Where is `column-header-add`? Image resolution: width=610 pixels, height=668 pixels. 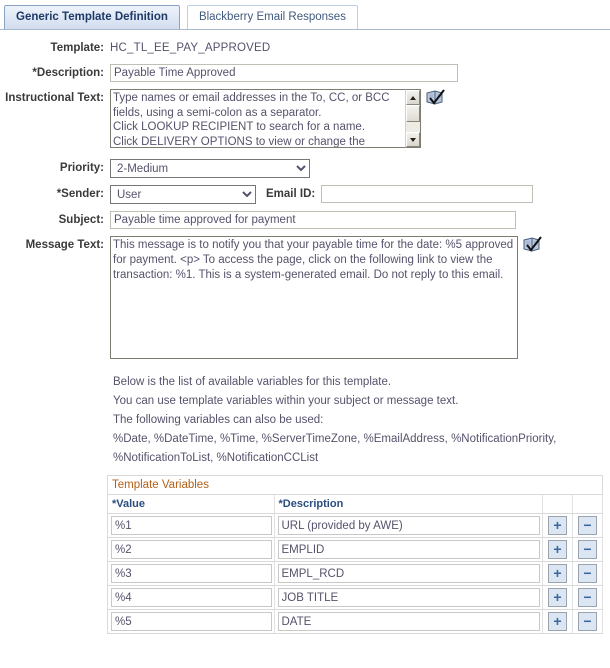 column-header-add is located at coordinates (557, 504).